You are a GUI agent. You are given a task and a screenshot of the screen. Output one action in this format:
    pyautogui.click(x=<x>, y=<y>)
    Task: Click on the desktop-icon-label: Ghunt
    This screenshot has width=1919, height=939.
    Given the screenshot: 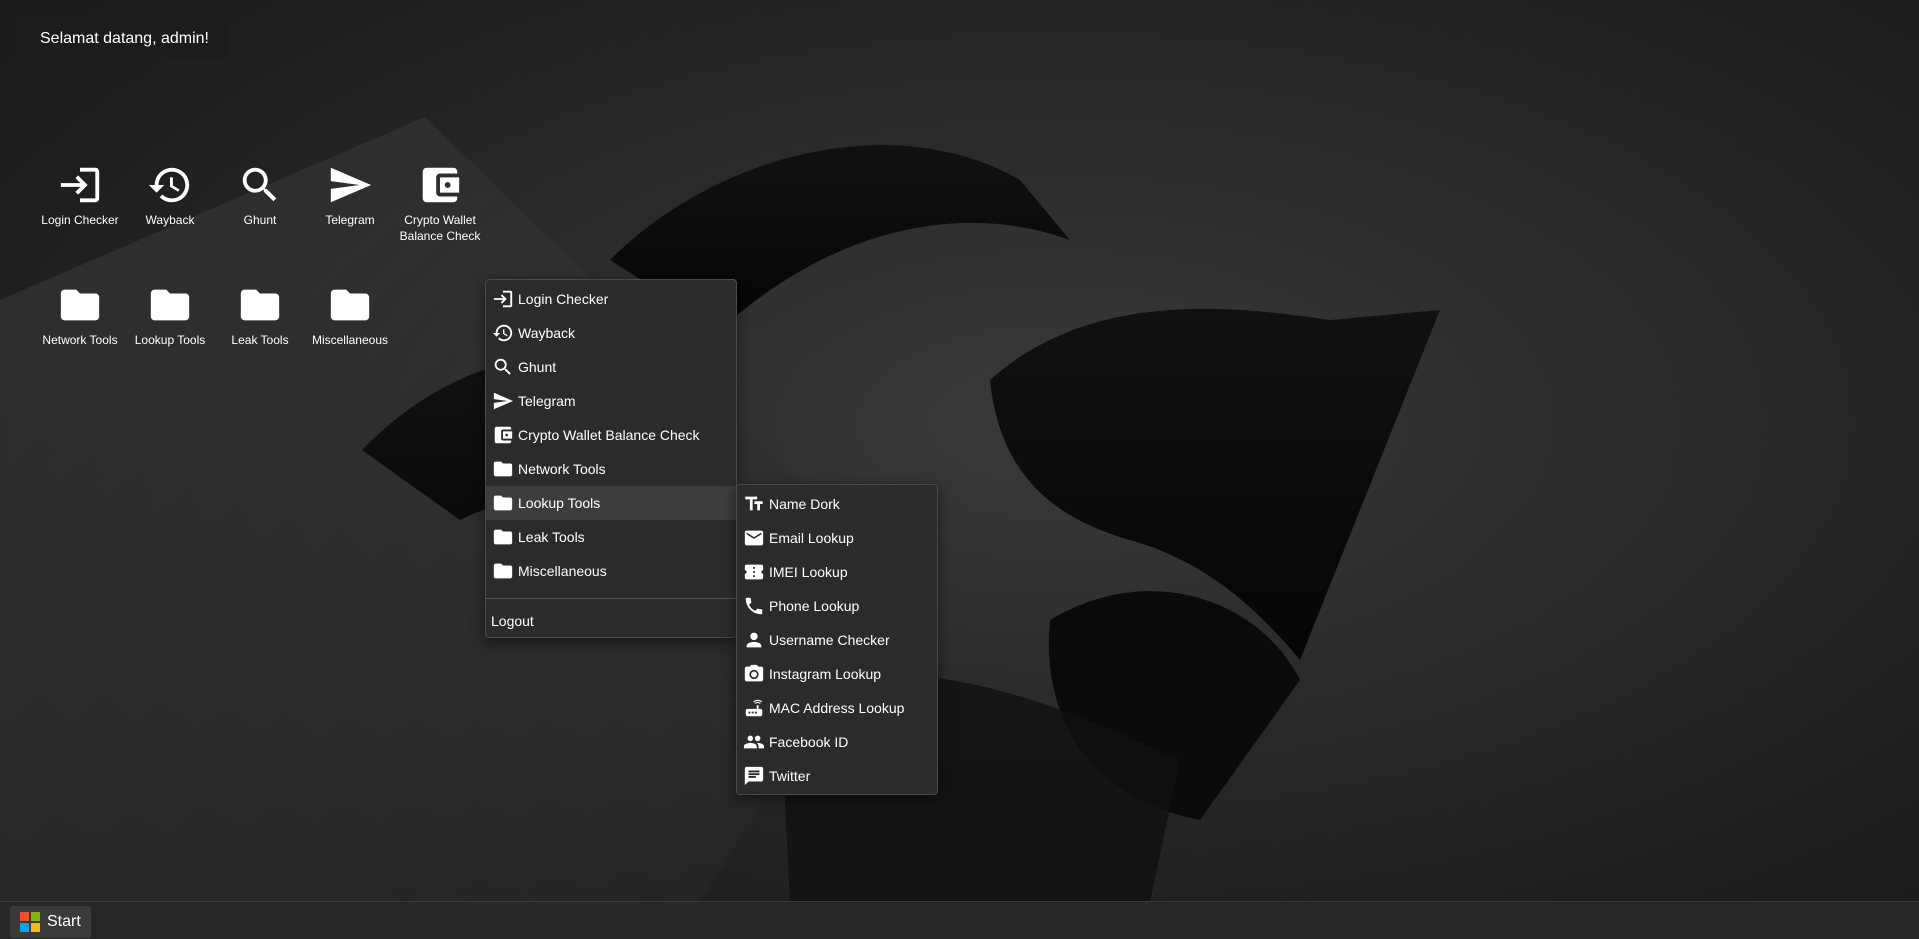 What is the action you would take?
    pyautogui.click(x=260, y=220)
    